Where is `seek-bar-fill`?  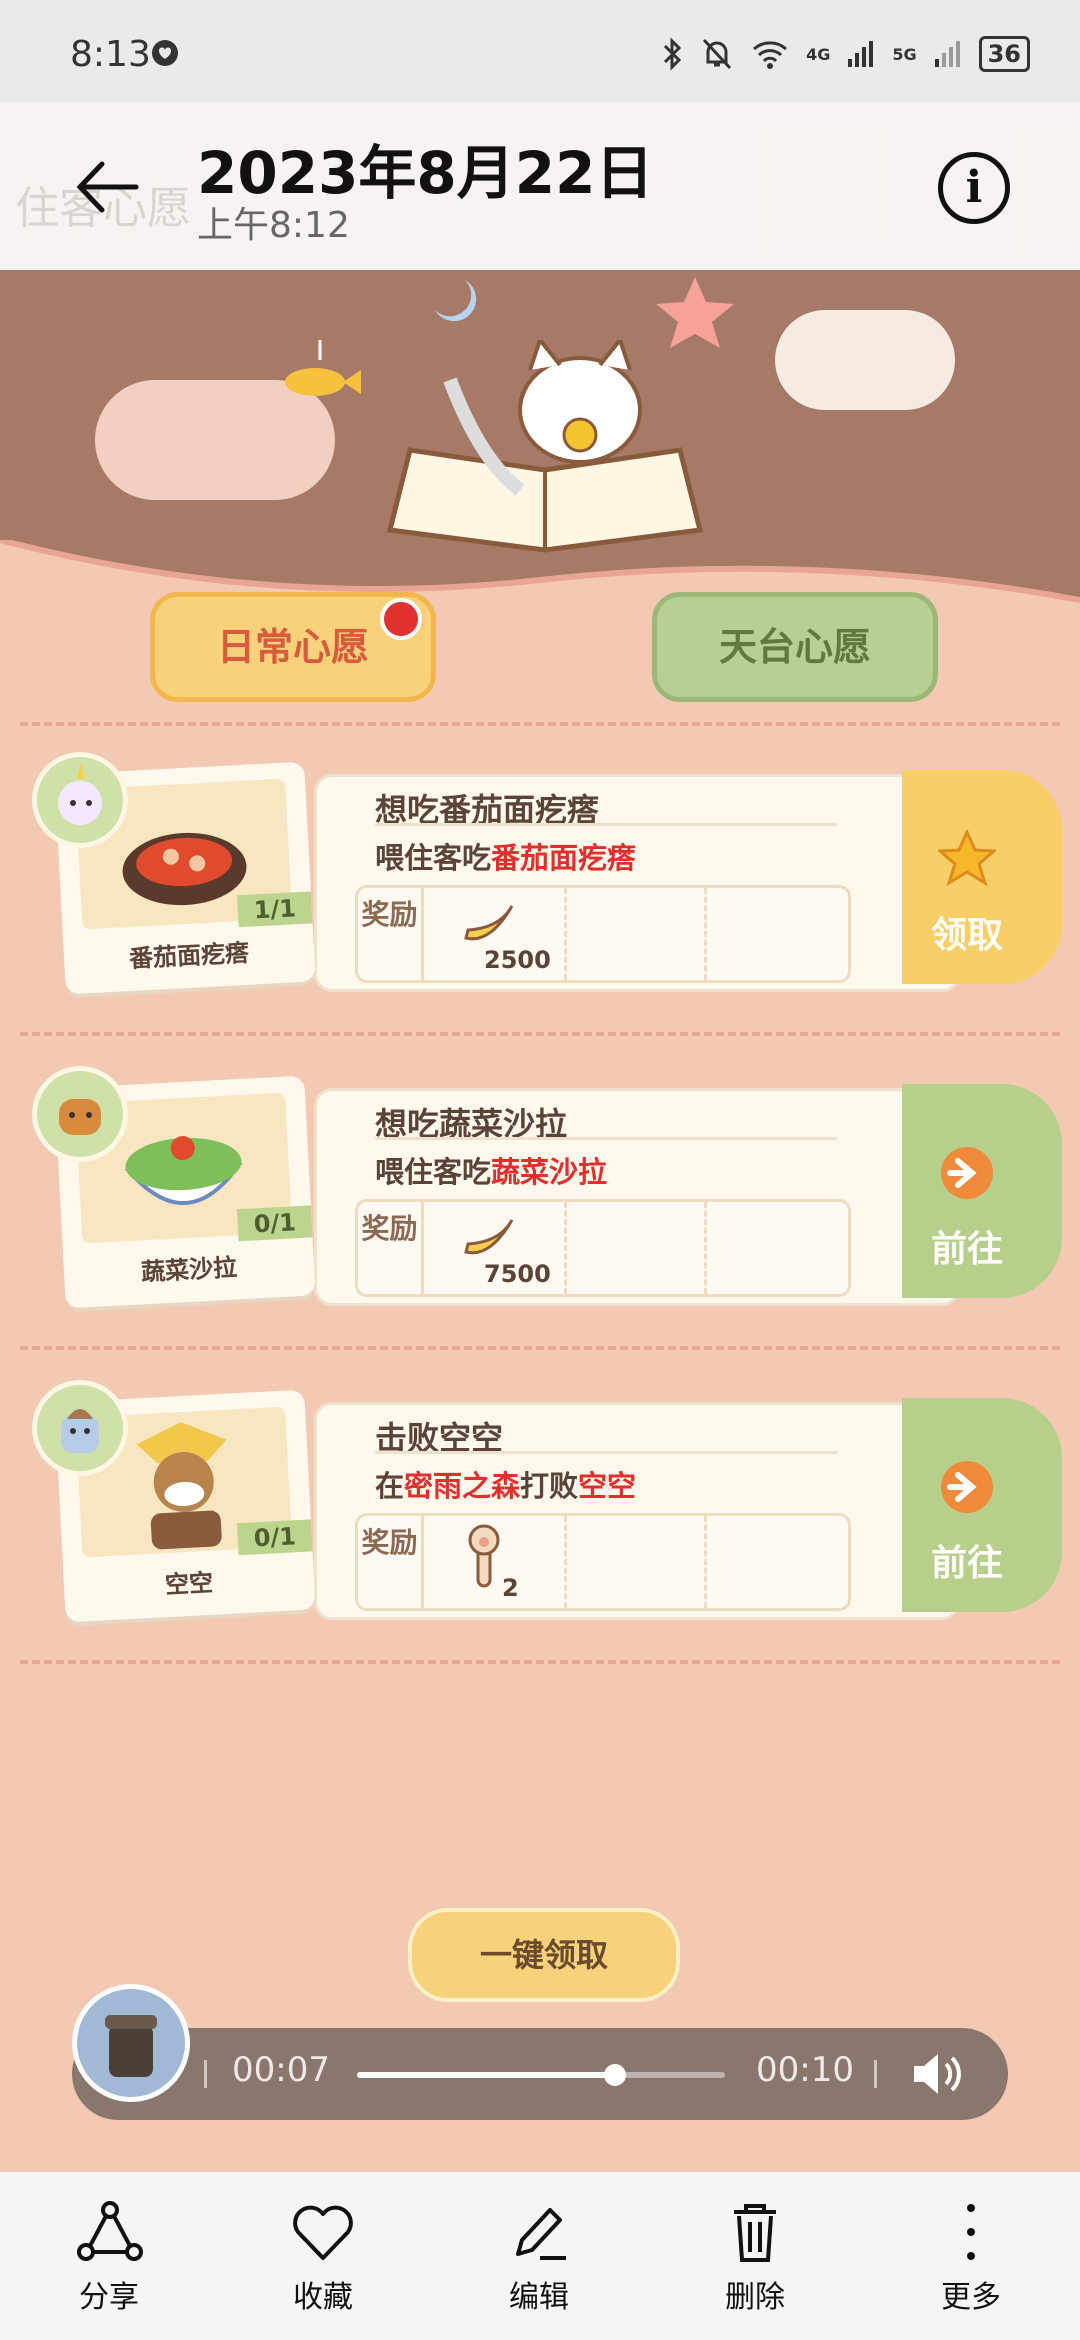
seek-bar-fill is located at coordinates (486, 2075).